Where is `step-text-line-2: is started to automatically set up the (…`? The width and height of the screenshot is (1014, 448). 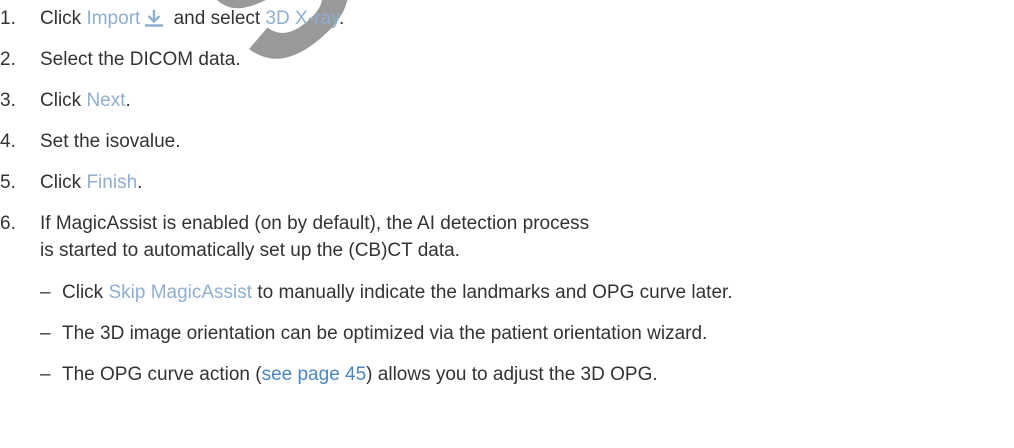
step-text-line-2: is started to automatically set up the (… is located at coordinates (250, 250).